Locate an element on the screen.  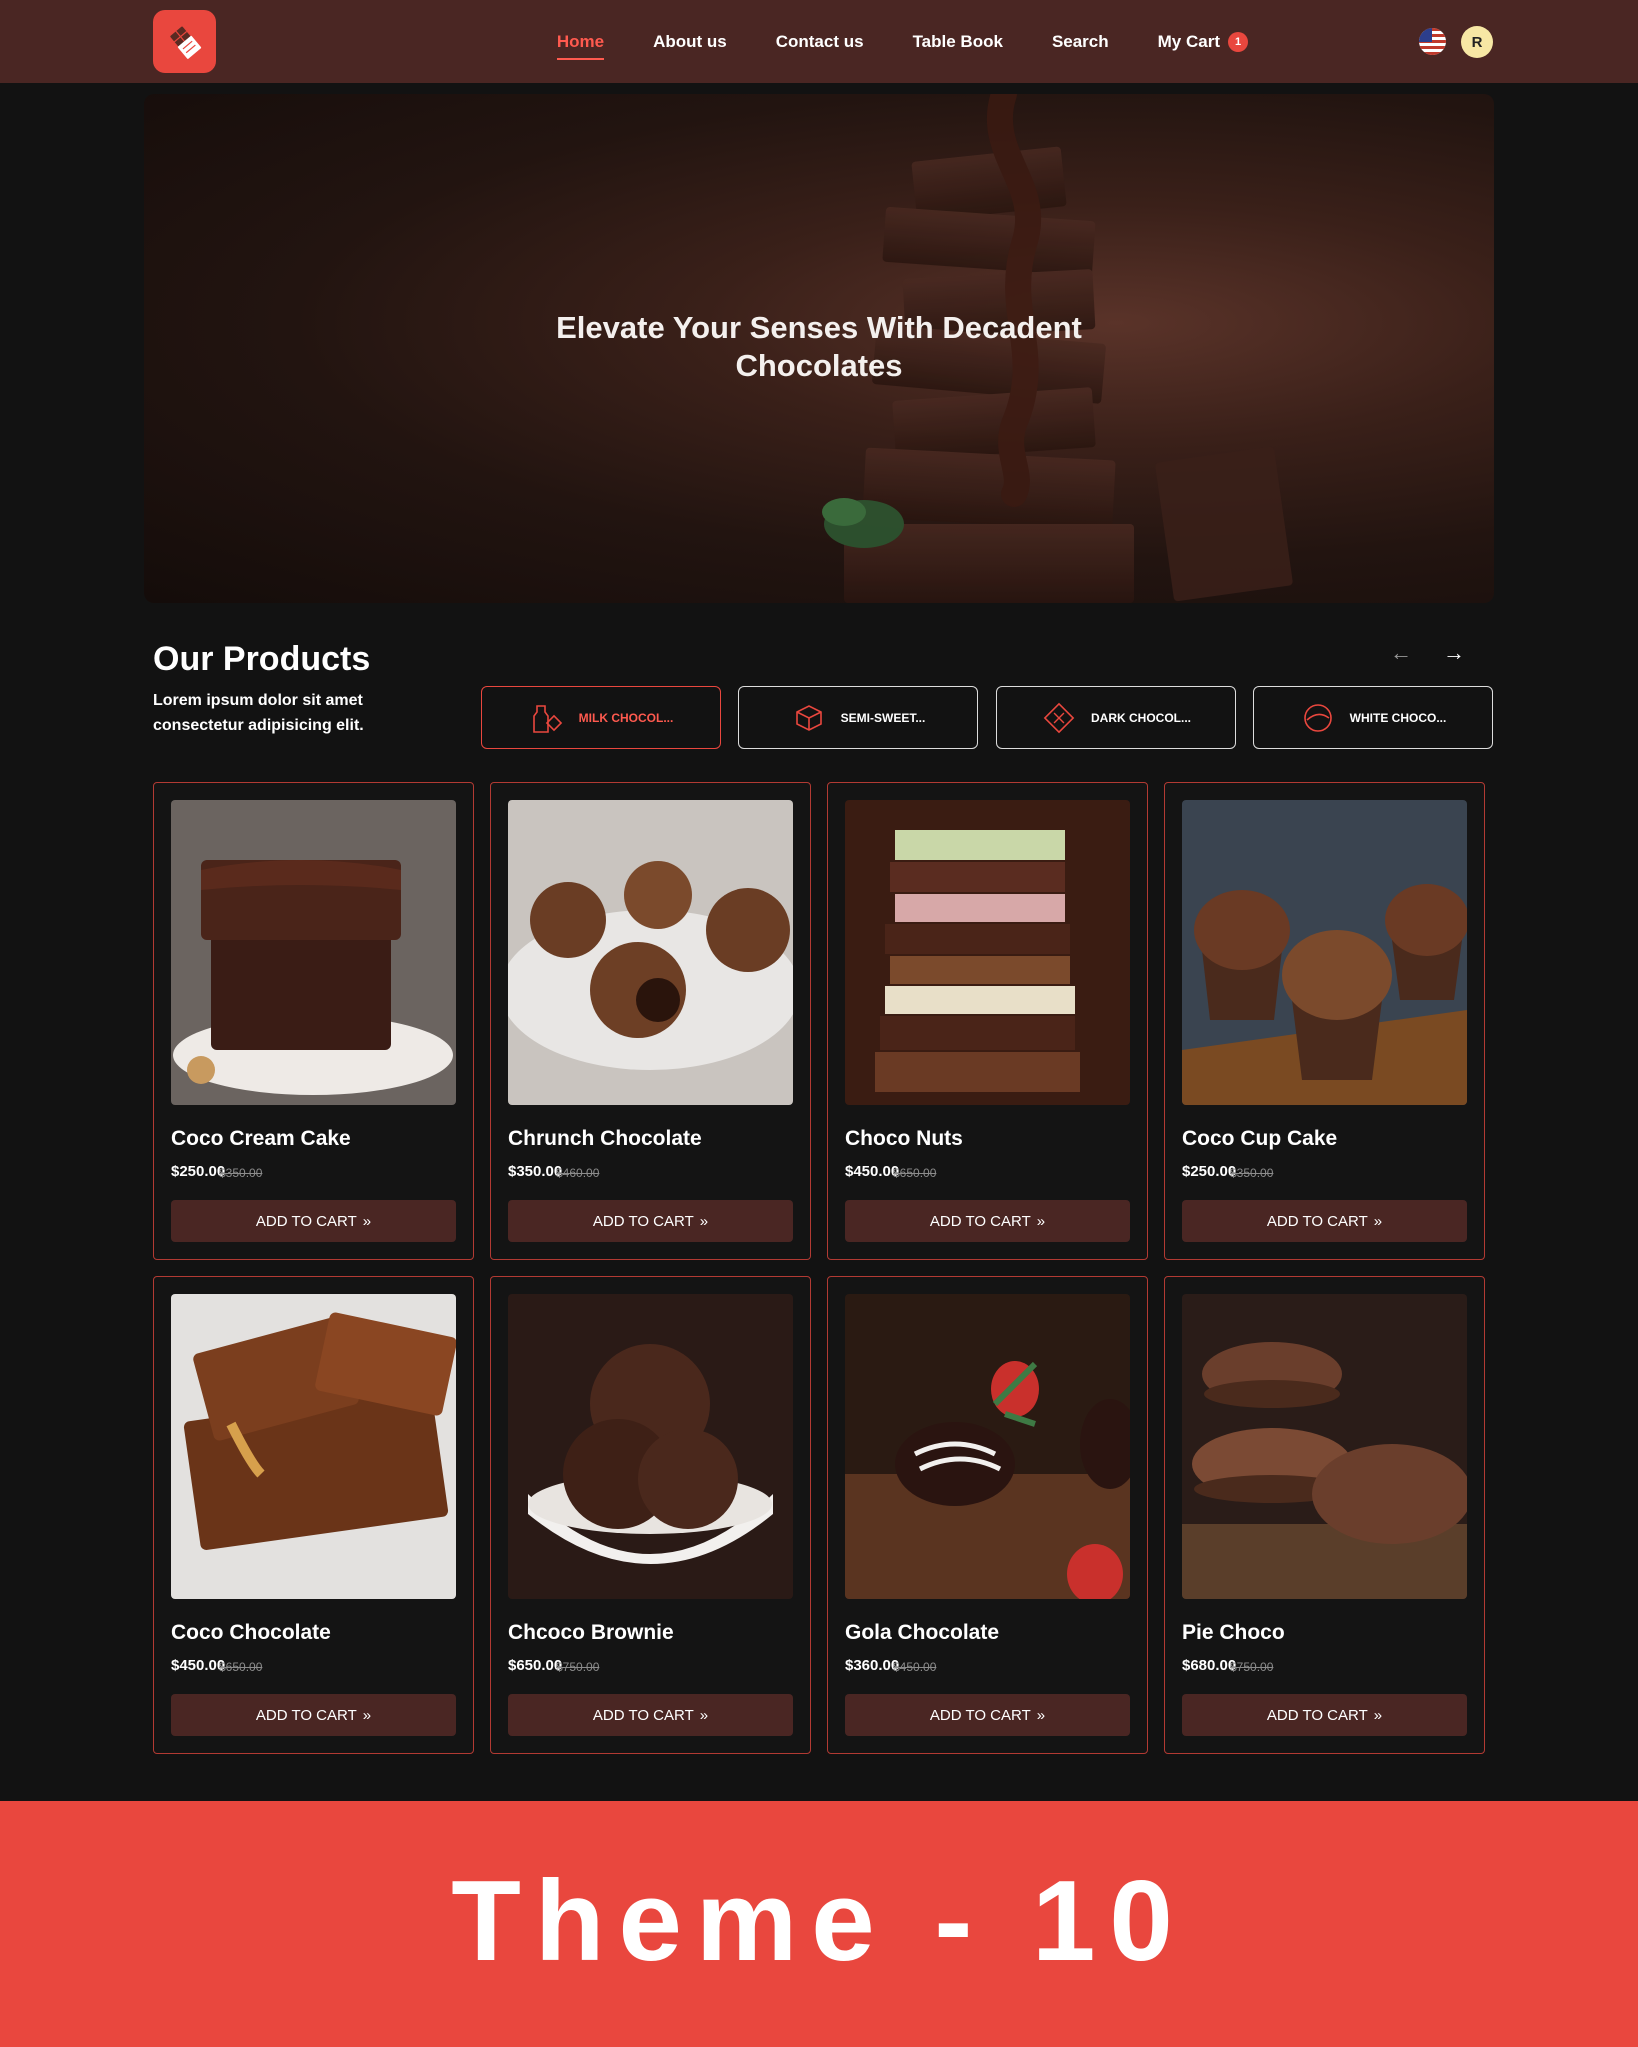
product-name: Gola Chocolate is located at coordinates (922, 1632).